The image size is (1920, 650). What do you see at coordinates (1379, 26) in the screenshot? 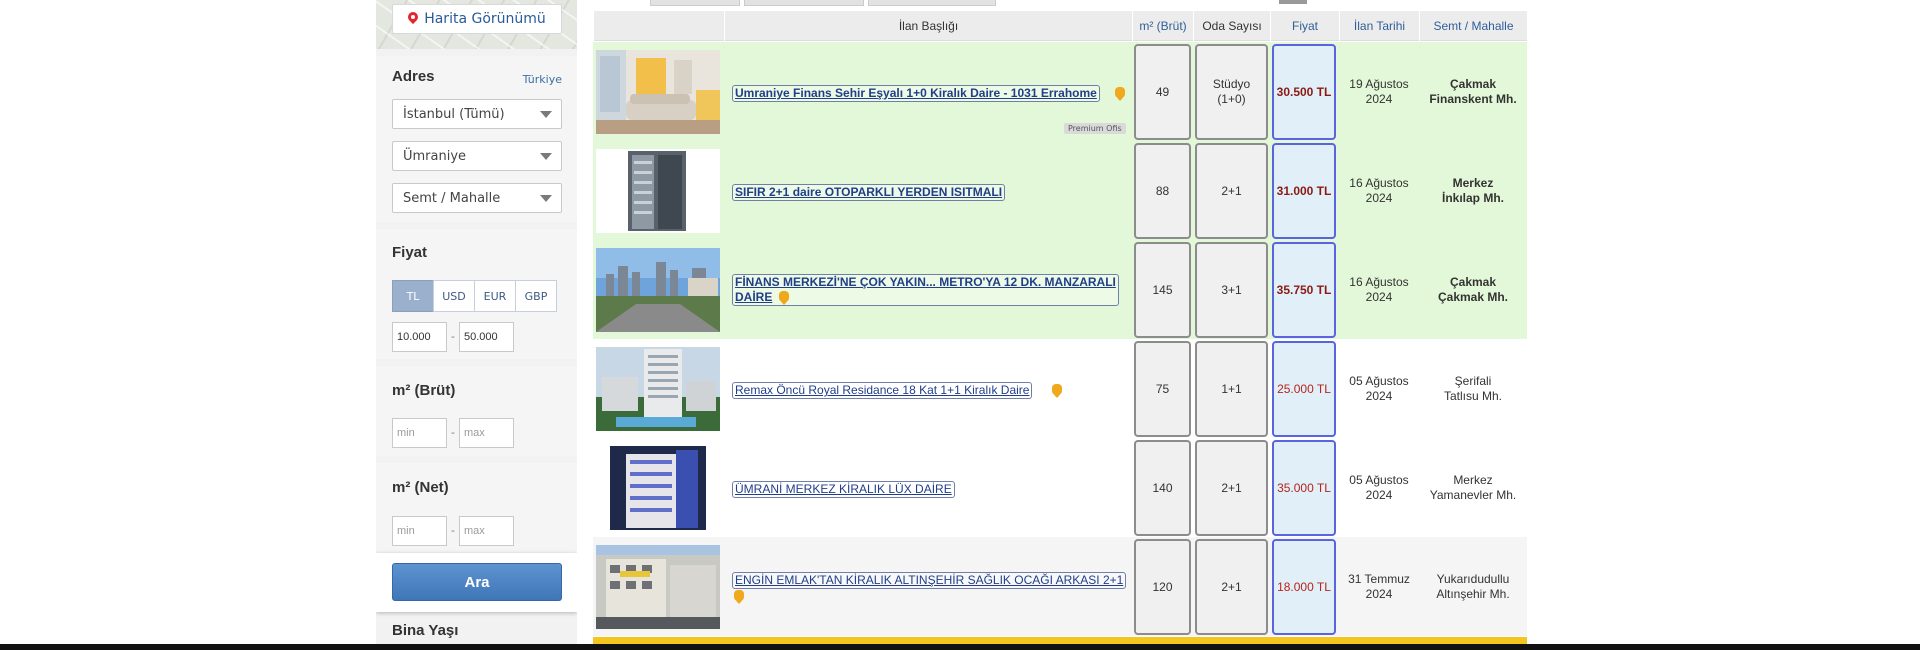
I see `header-date: İlan Tarihi` at bounding box center [1379, 26].